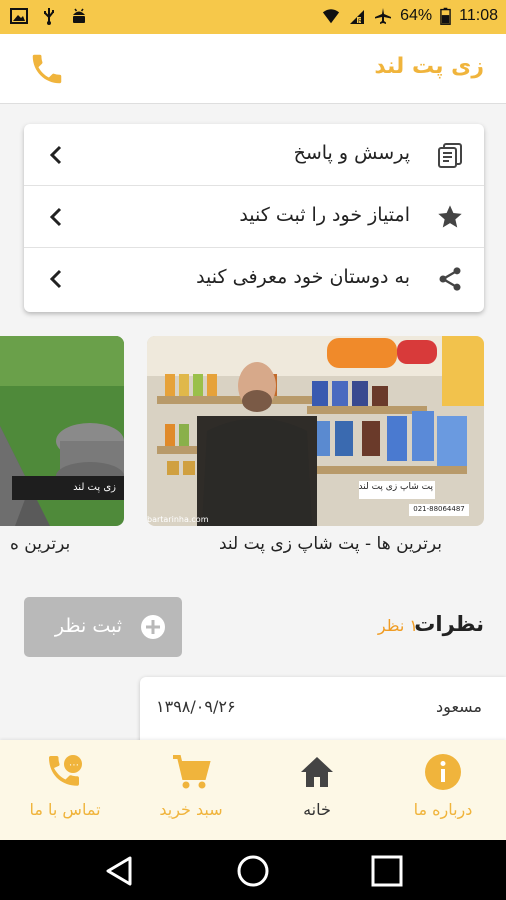  What do you see at coordinates (383, 16) in the screenshot?
I see `airplane-icon` at bounding box center [383, 16].